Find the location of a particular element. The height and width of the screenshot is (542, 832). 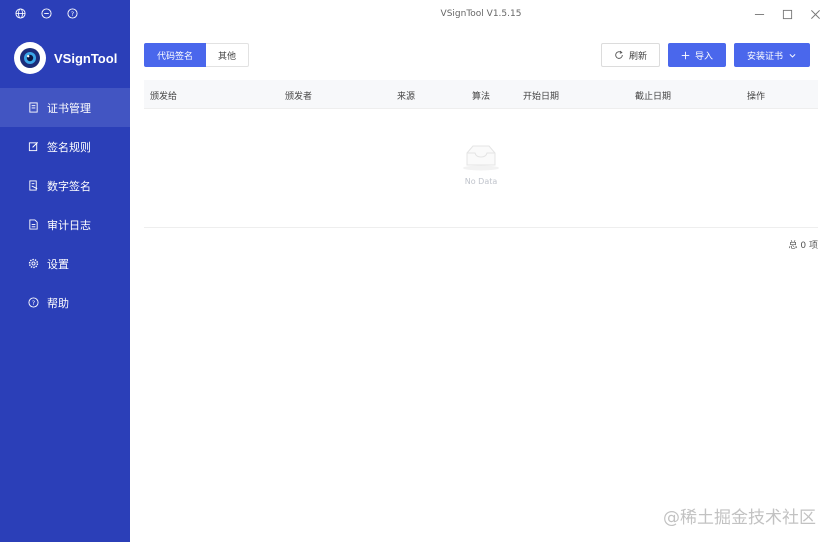

empty-box-icon is located at coordinates (481, 158).